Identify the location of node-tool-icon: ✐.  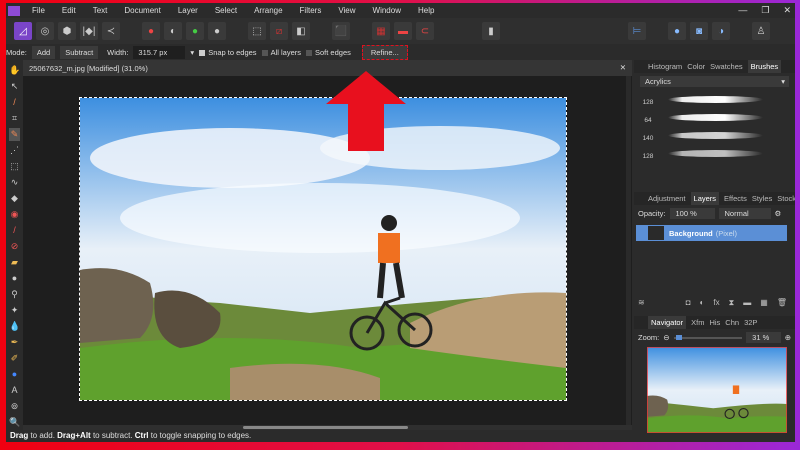
(14, 358).